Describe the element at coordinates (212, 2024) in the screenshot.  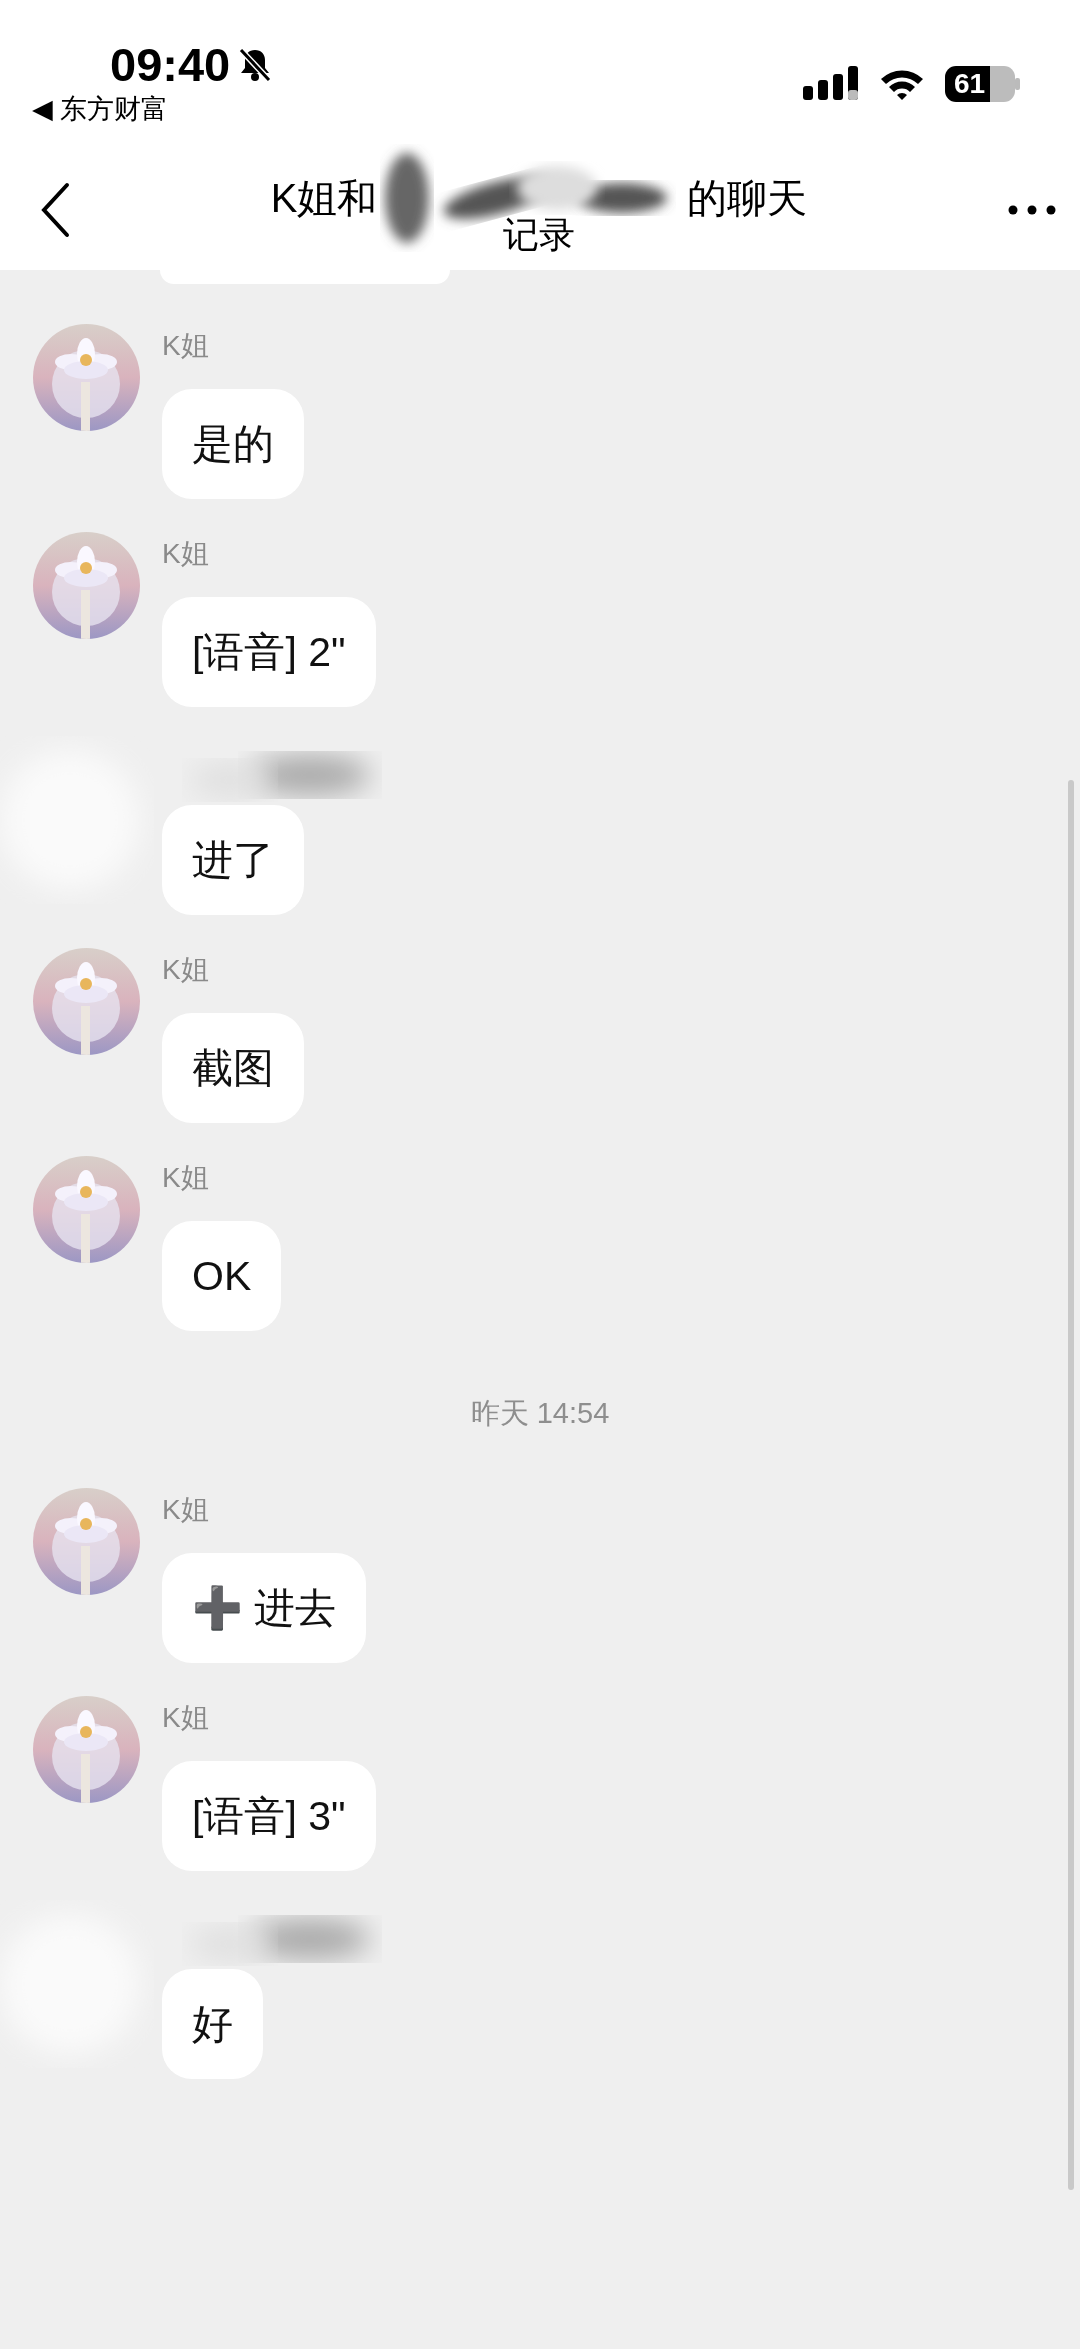
I see `message-bubble: 好` at that location.